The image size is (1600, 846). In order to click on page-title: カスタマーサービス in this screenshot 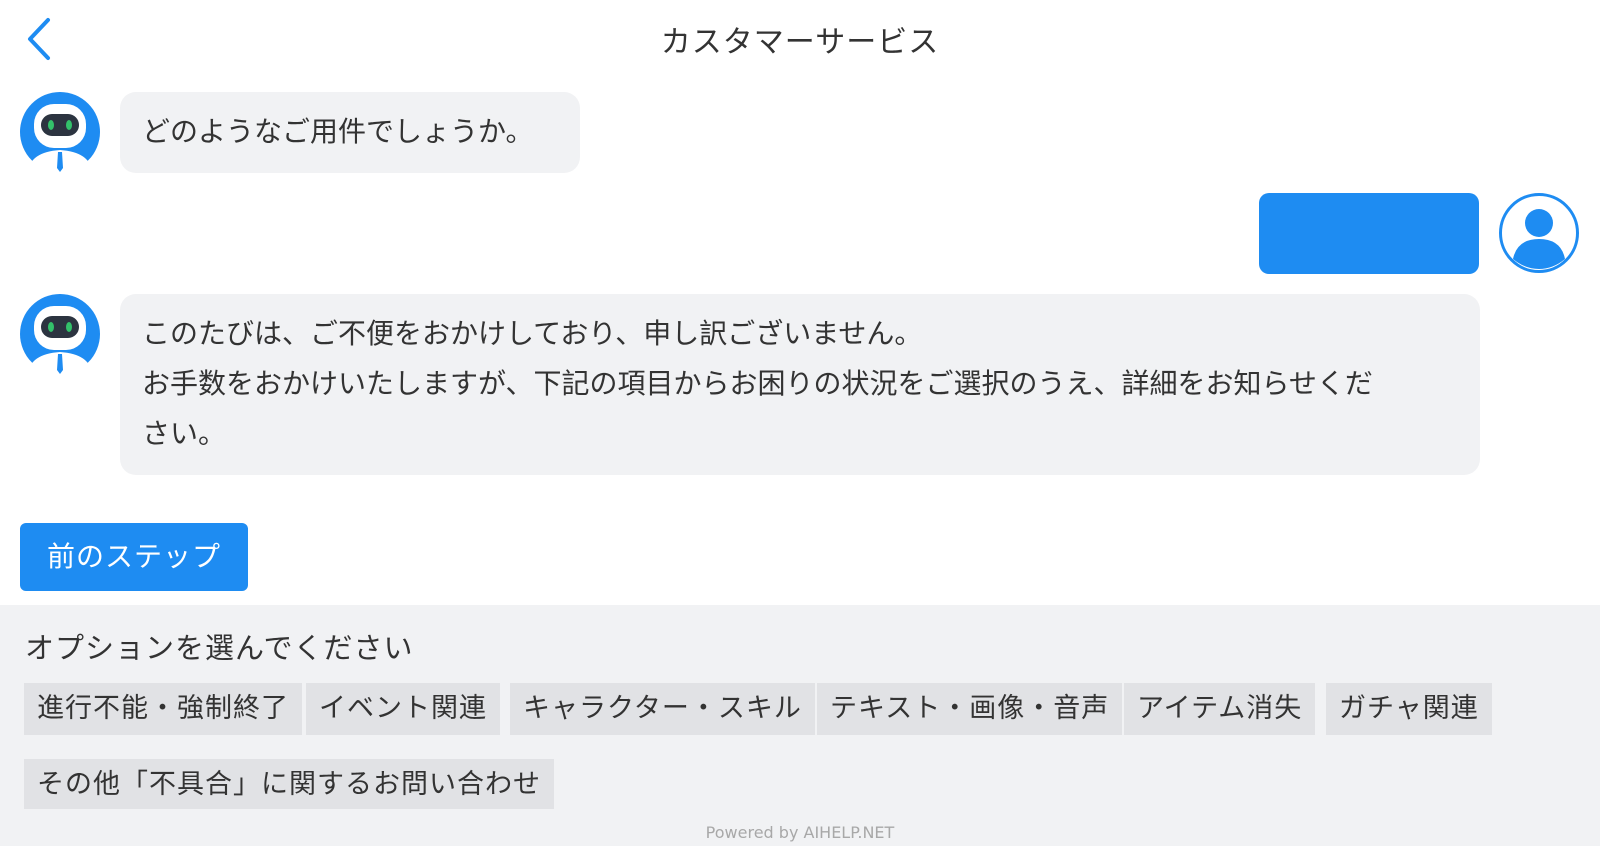, I will do `click(800, 42)`.